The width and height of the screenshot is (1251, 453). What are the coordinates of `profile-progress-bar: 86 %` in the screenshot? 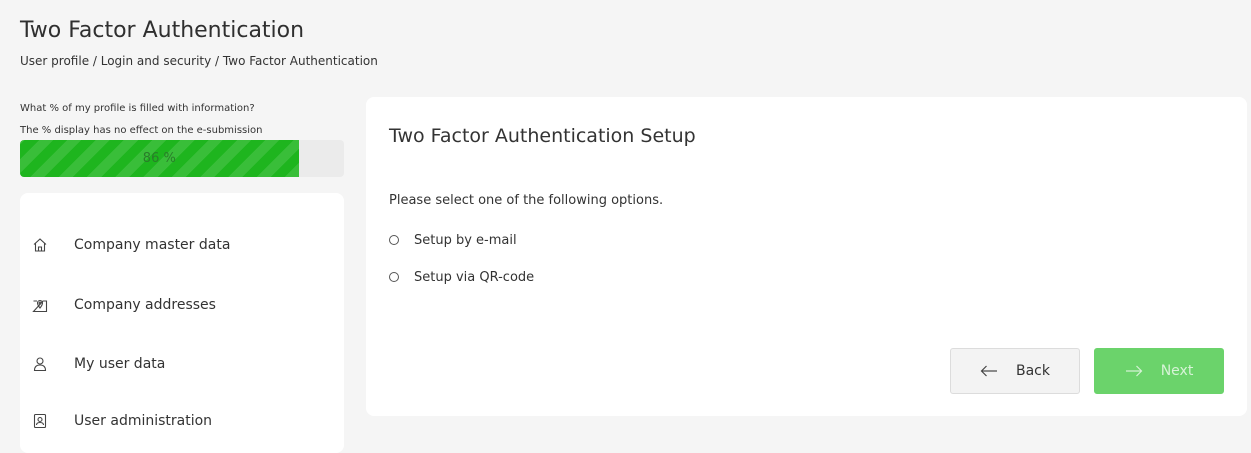 It's located at (182, 158).